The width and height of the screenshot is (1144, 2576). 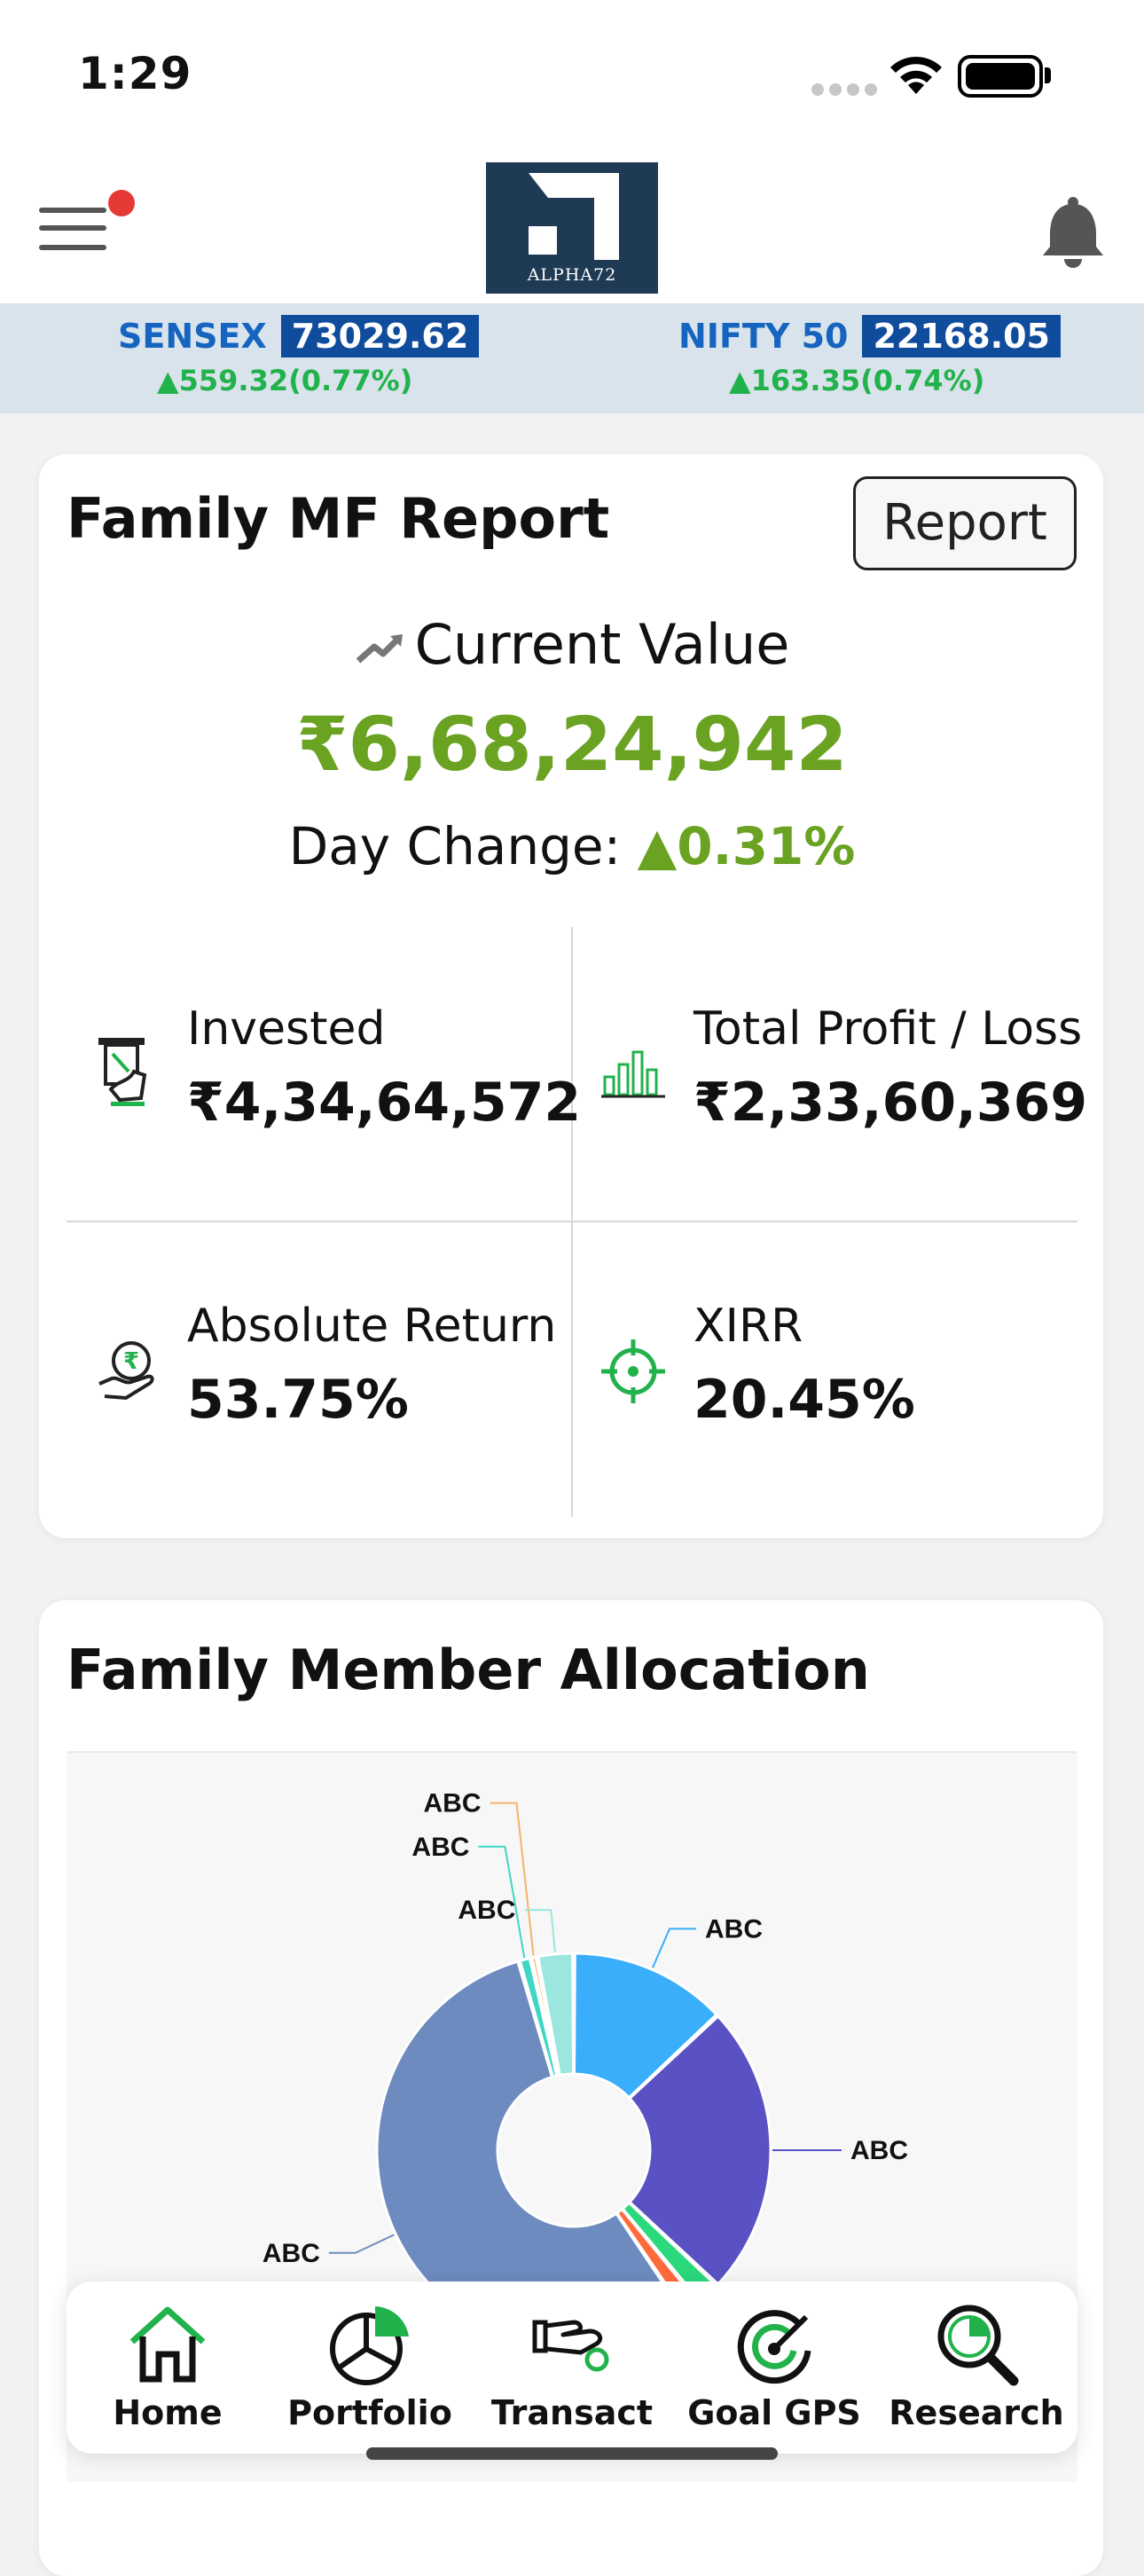 What do you see at coordinates (193, 336) in the screenshot?
I see `sensex-label: SENSEX` at bounding box center [193, 336].